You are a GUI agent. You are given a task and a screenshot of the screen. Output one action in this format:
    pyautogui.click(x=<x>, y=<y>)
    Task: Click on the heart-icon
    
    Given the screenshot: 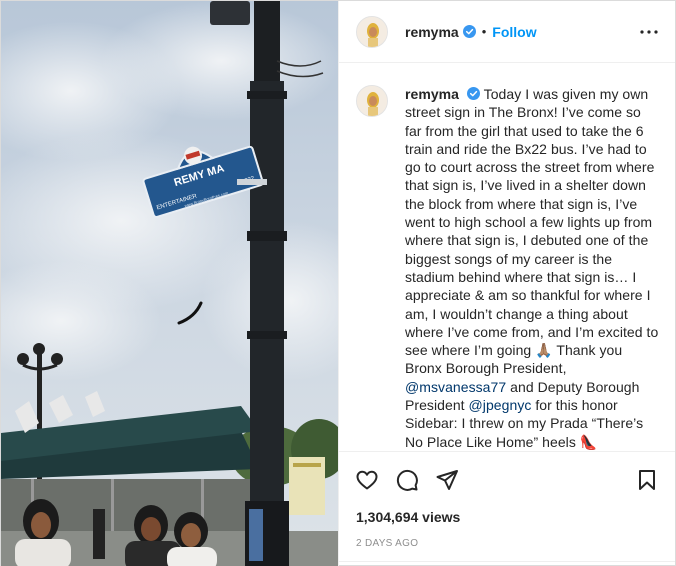 What is the action you would take?
    pyautogui.click(x=367, y=480)
    